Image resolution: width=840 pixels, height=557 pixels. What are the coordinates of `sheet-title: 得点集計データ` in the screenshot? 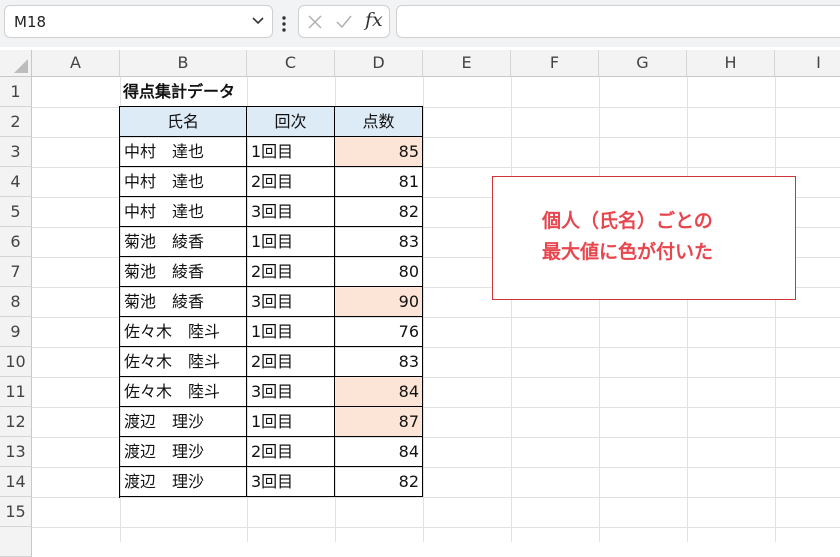 It's located at (227, 92).